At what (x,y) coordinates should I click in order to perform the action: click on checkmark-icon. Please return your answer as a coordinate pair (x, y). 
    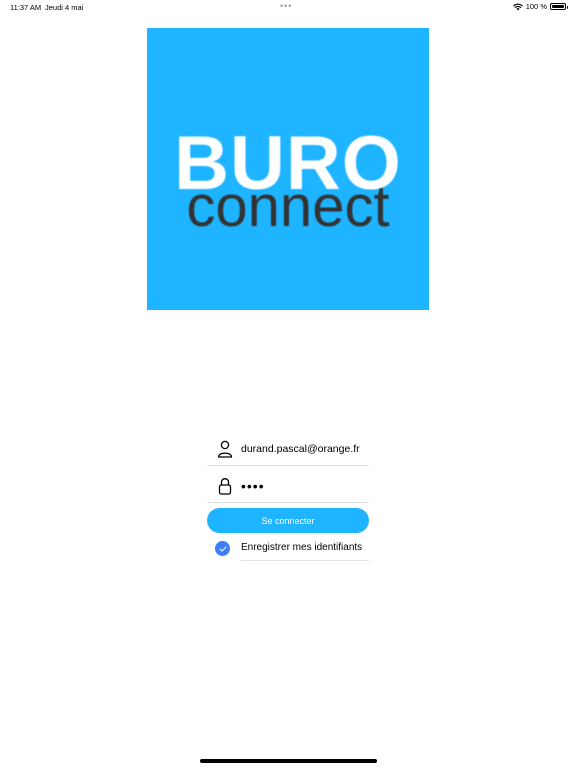
    Looking at the image, I should click on (222, 548).